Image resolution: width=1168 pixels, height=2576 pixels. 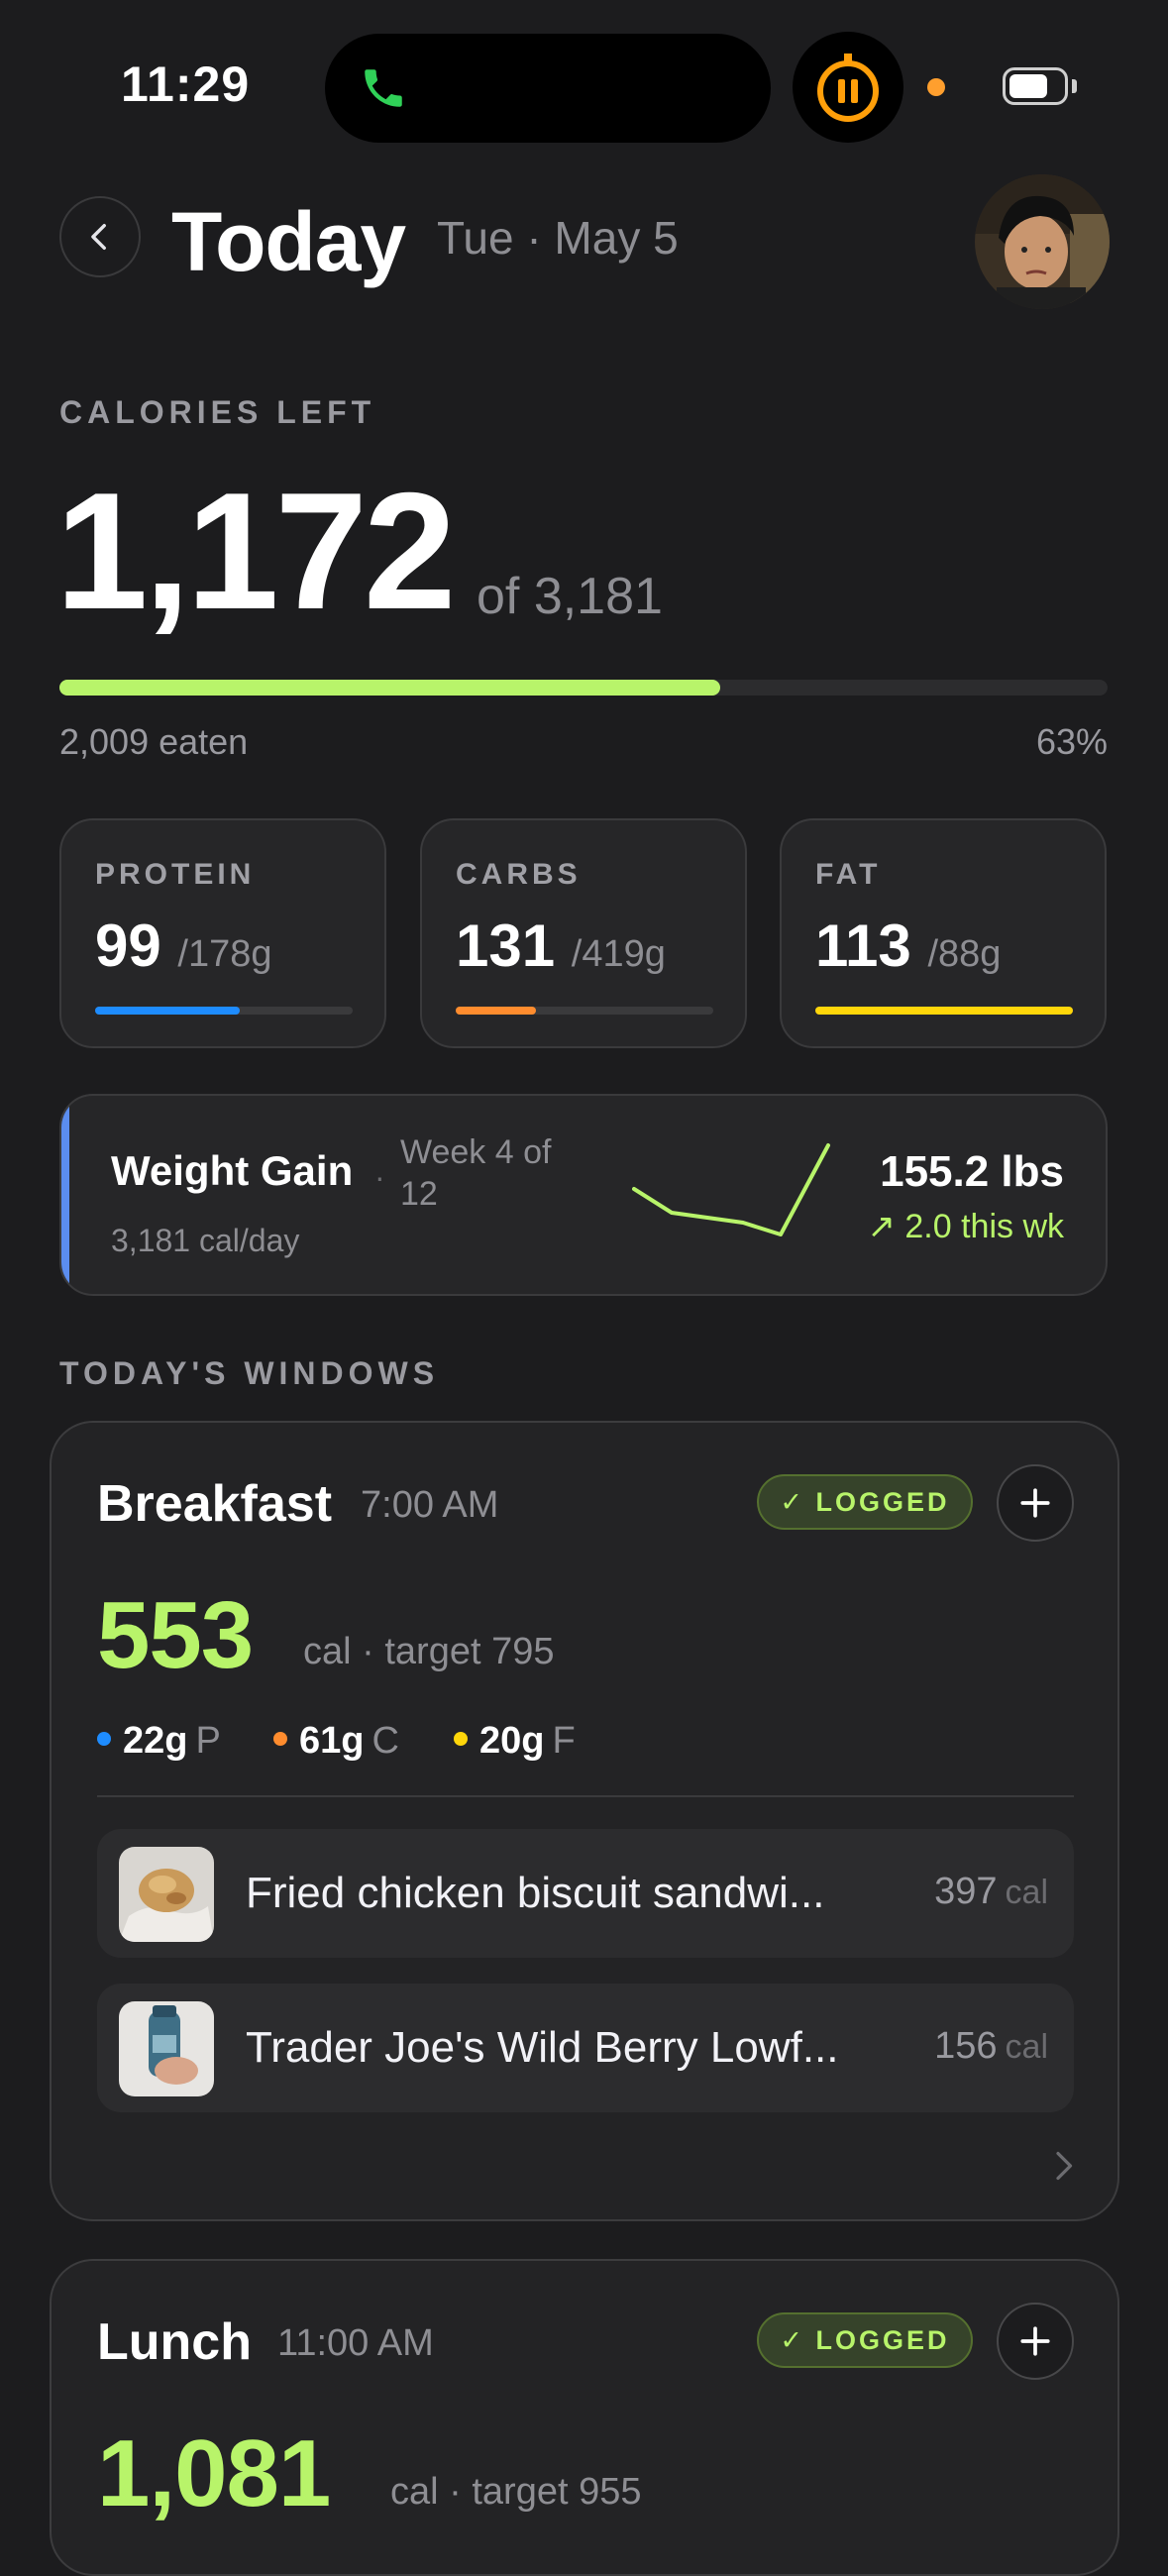 I want to click on divider, so click(x=585, y=1796).